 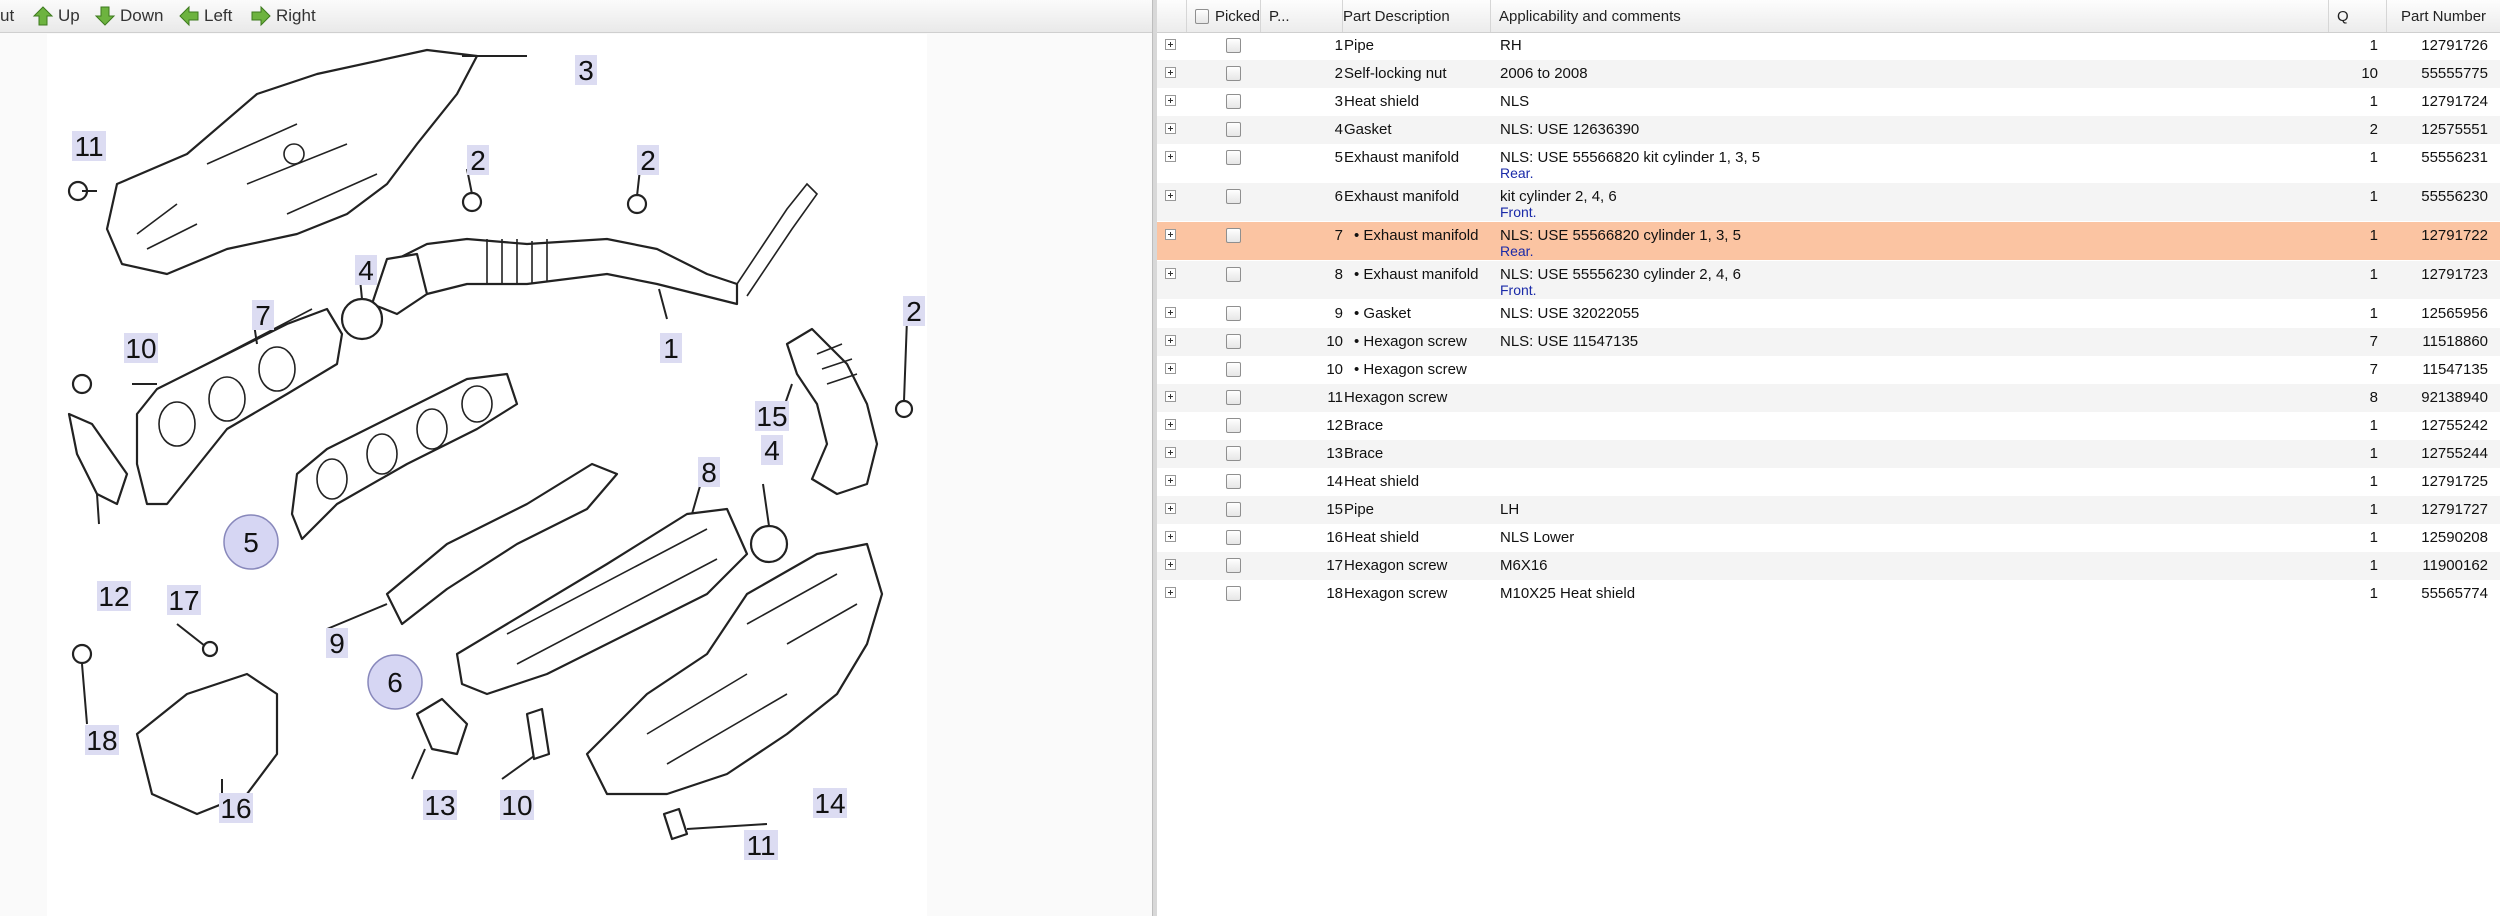 What do you see at coordinates (207, 744) in the screenshot?
I see `heat-shield-small` at bounding box center [207, 744].